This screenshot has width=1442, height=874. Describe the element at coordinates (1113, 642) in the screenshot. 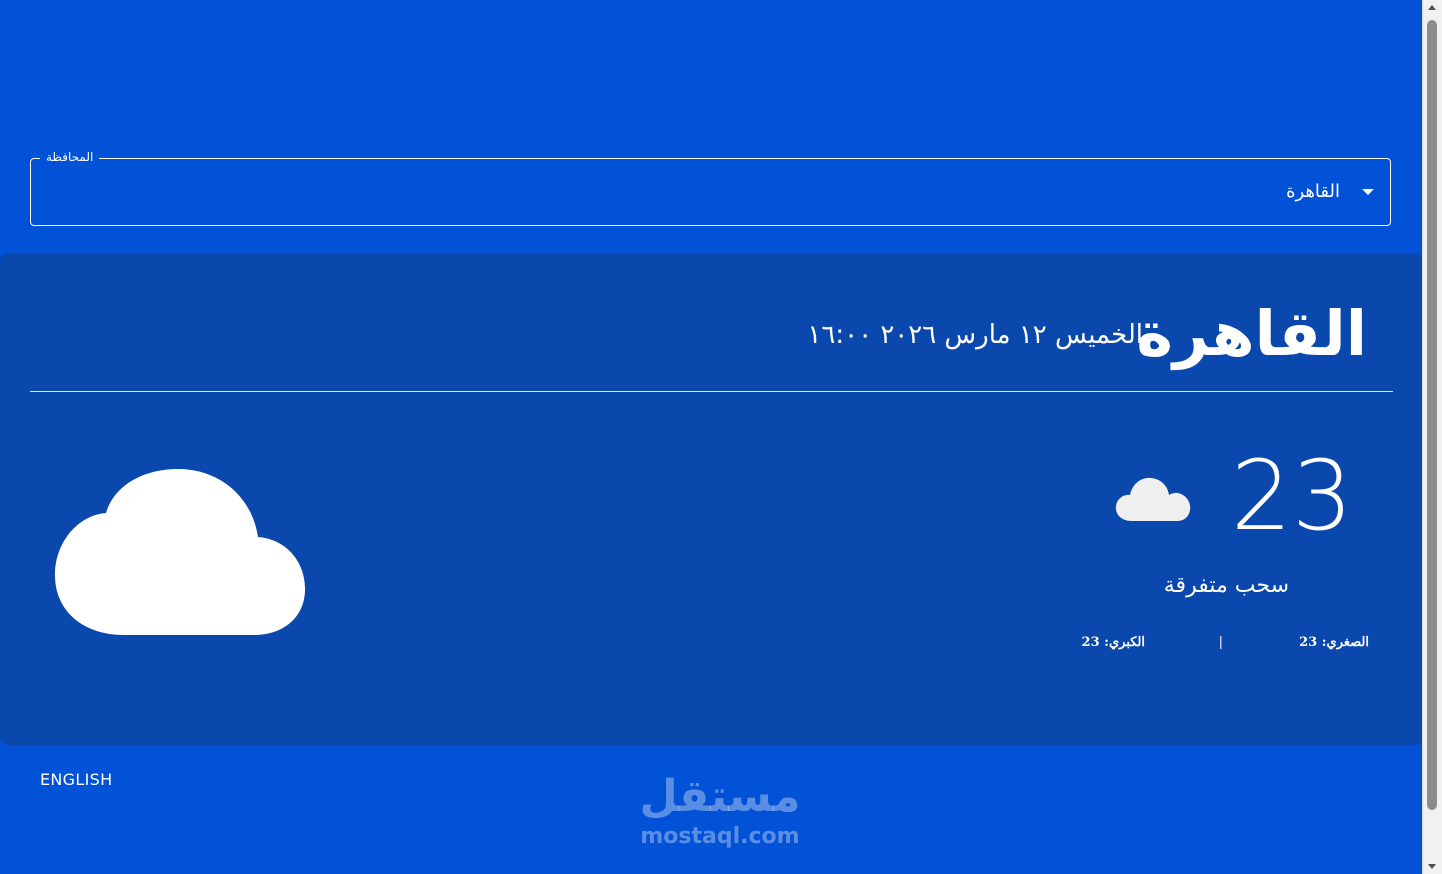

I see `max-temperature: الكبري: 23` at that location.